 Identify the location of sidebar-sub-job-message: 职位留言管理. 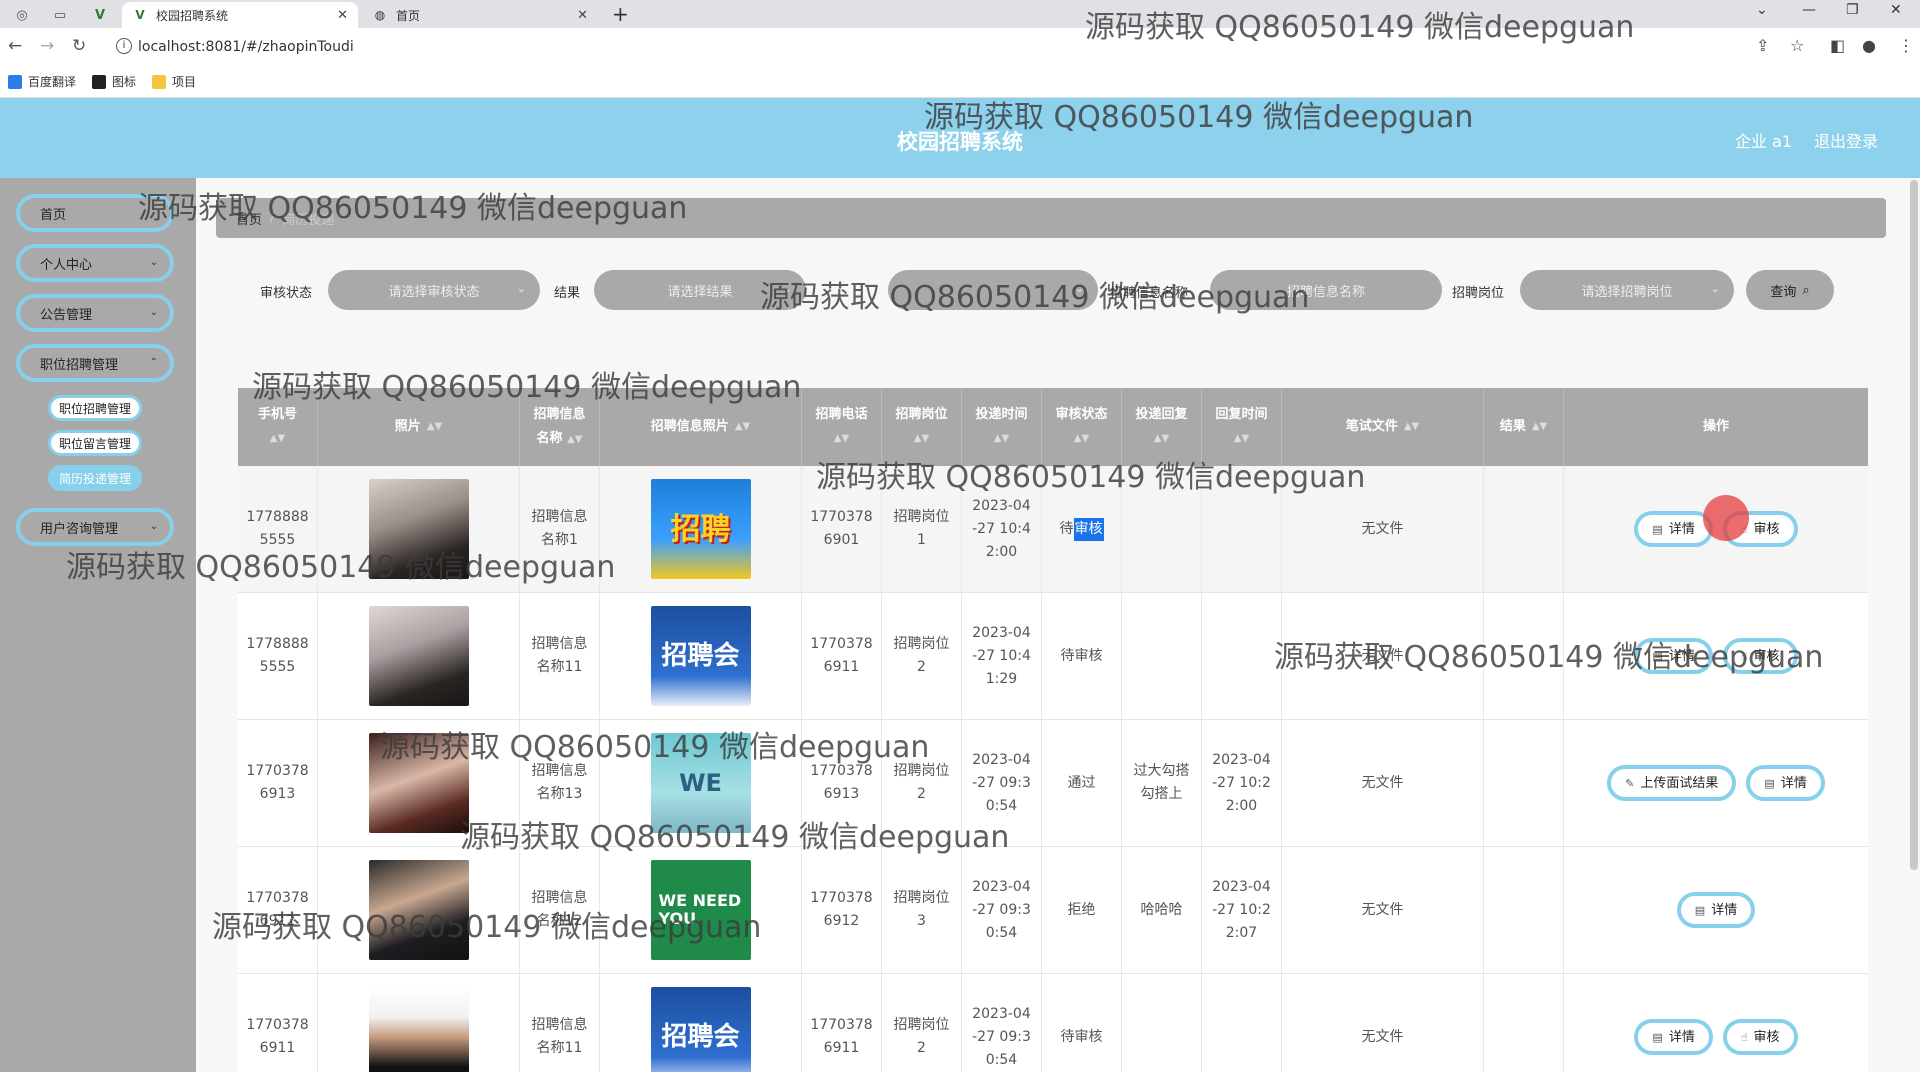
(95, 443).